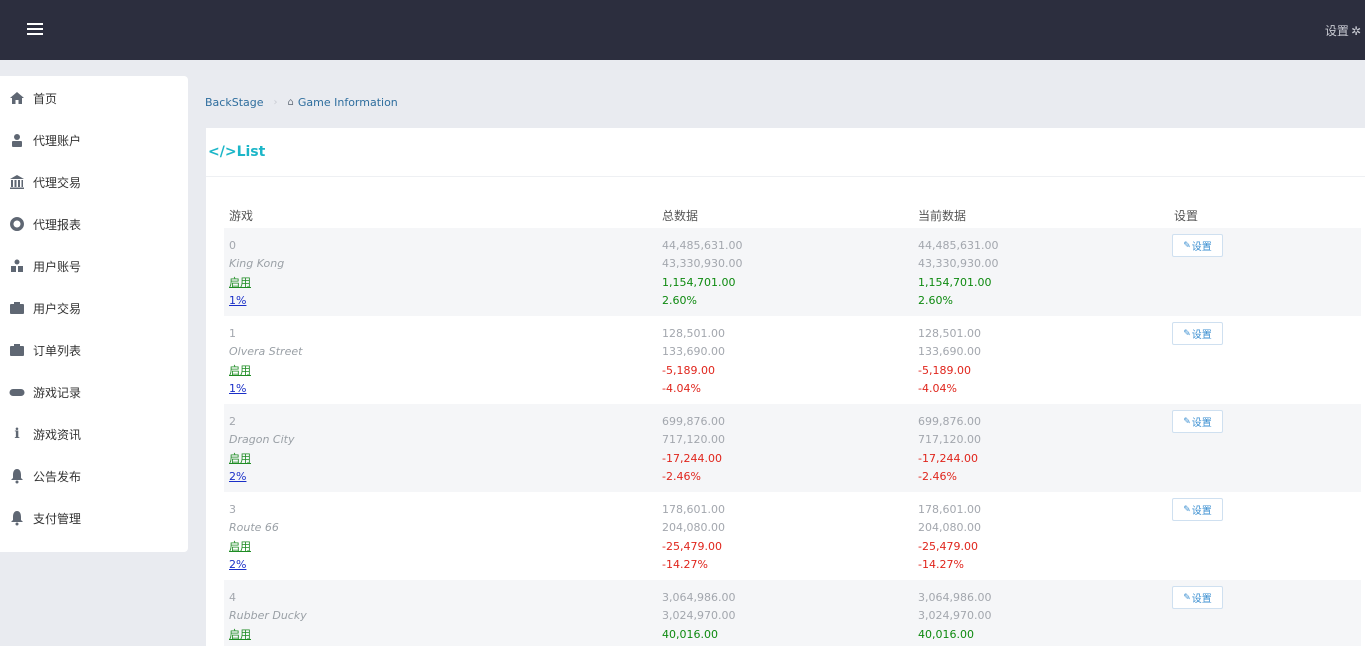 The width and height of the screenshot is (1365, 646). Describe the element at coordinates (94, 392) in the screenshot. I see `sidebar-item-game-records: 游戏记录` at that location.